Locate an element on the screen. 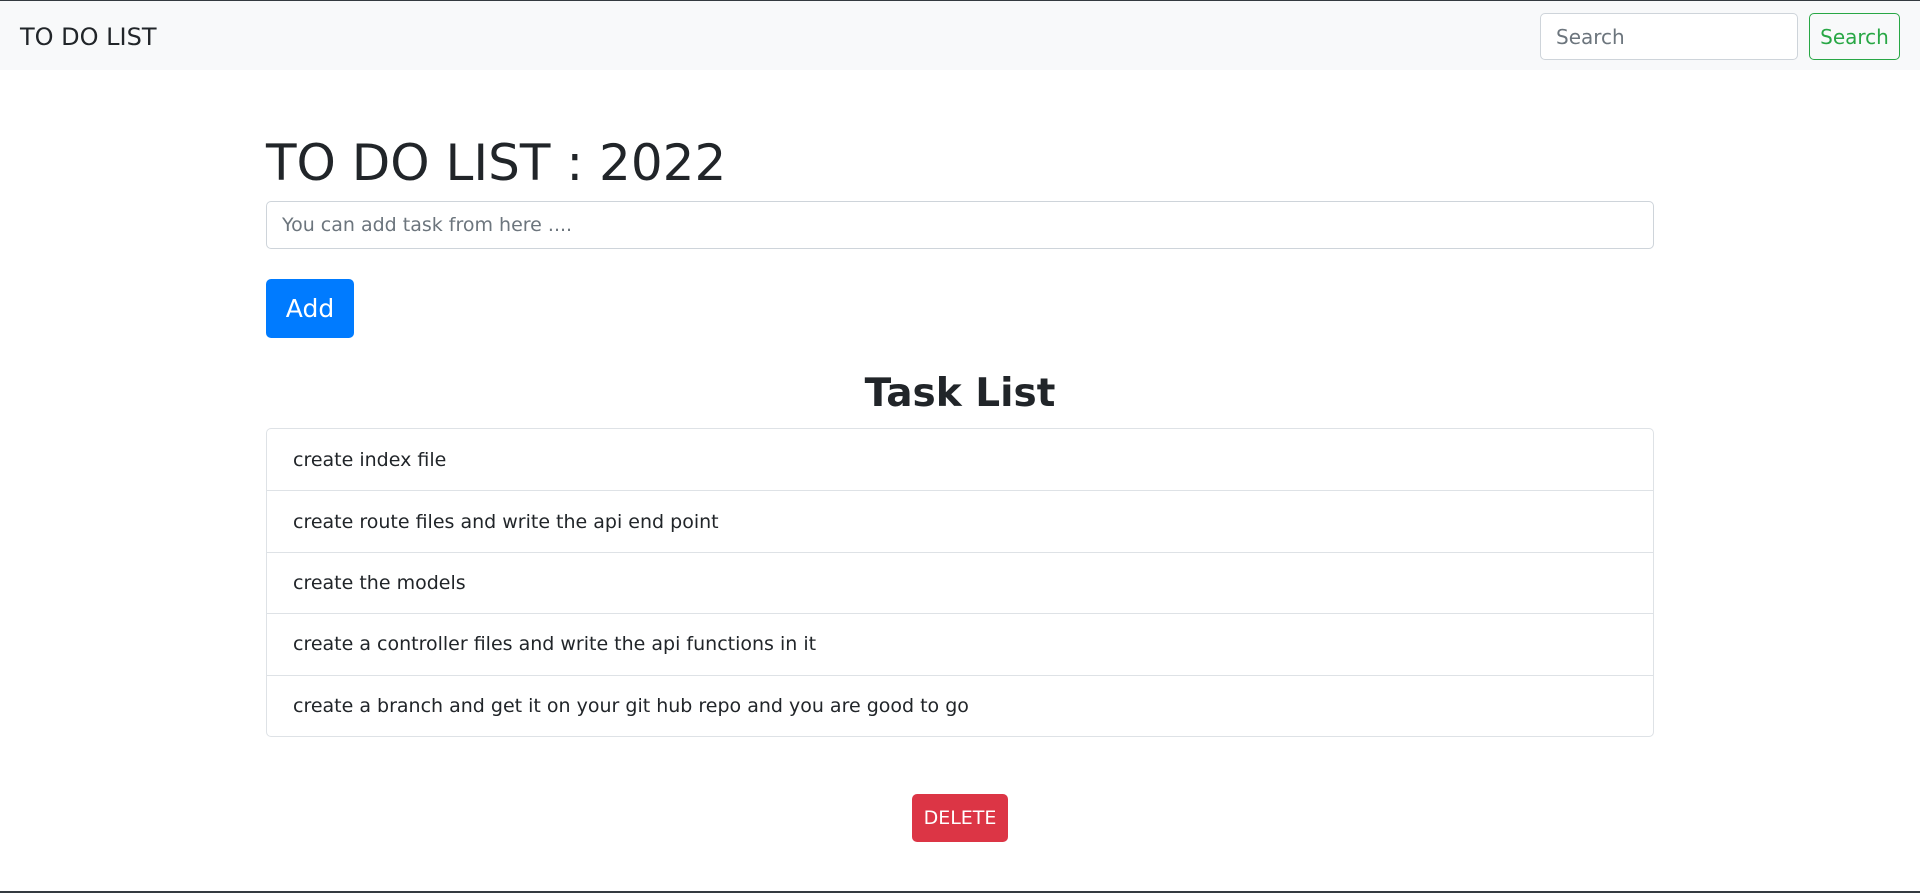  navbar-search-input is located at coordinates (1669, 36).